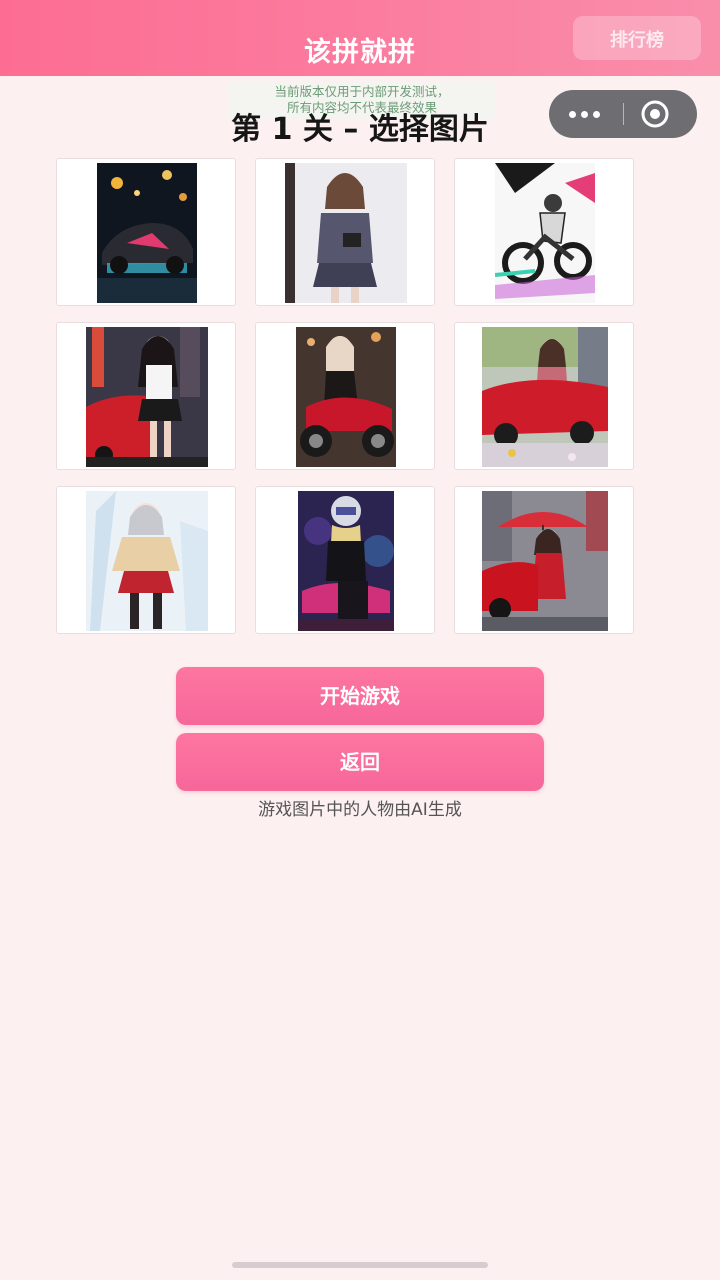 This screenshot has width=720, height=1280. I want to click on image-tile-helmet-girl-on-motorcycle, so click(345, 560).